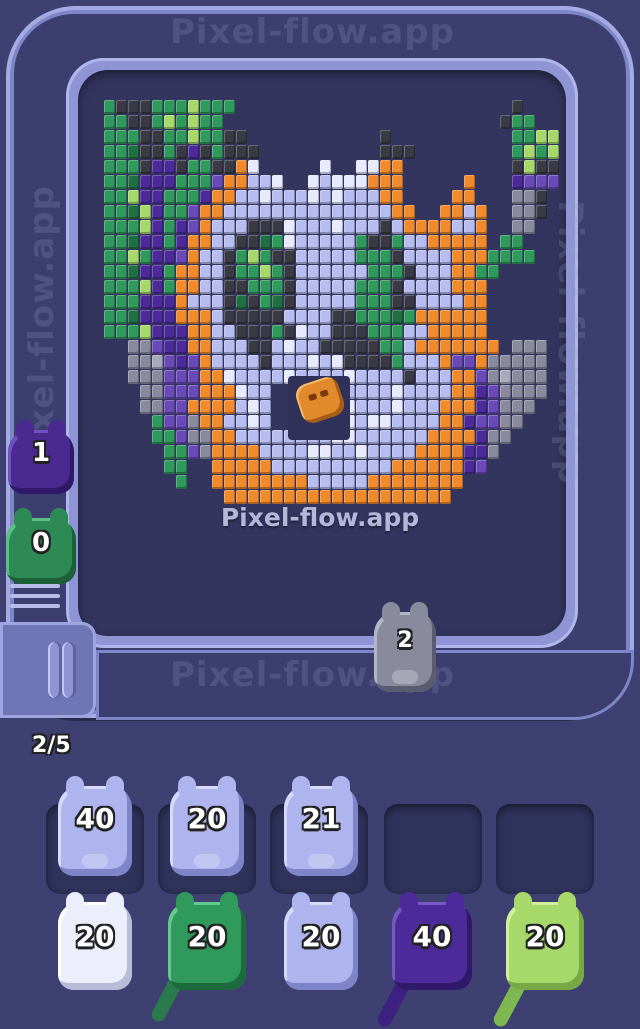 Image resolution: width=640 pixels, height=1029 pixels. What do you see at coordinates (207, 826) in the screenshot?
I see `holding-shooter: 20` at bounding box center [207, 826].